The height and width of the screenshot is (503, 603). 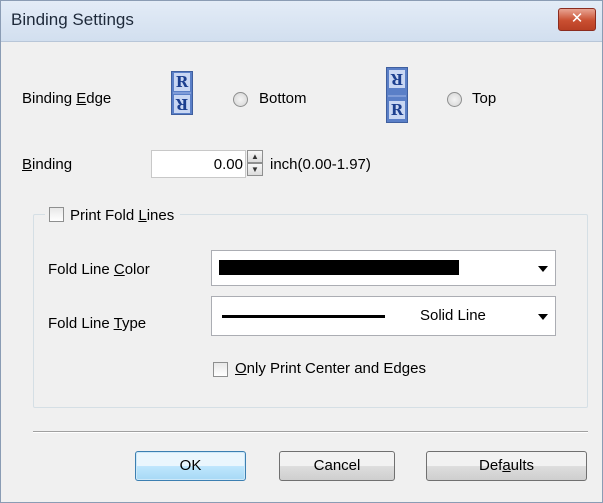 I want to click on spin-up-icon: ▲, so click(x=255, y=156).